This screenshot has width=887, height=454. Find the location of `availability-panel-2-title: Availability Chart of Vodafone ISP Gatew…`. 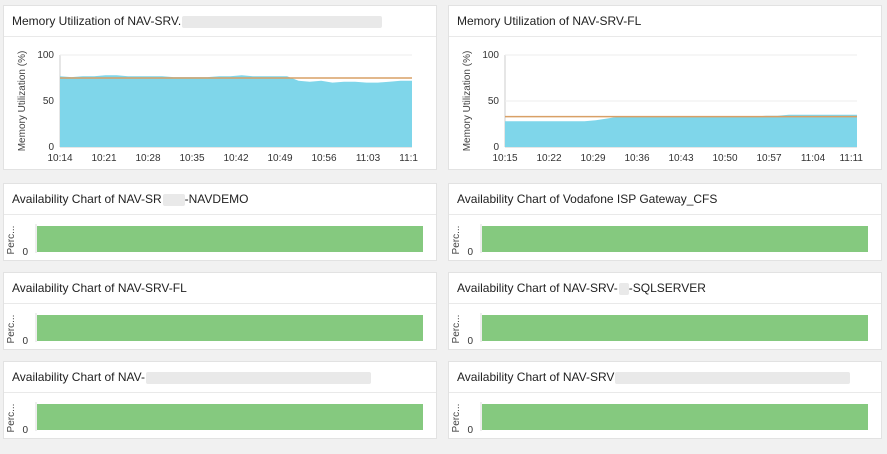

availability-panel-2-title: Availability Chart of Vodafone ISP Gatew… is located at coordinates (587, 199).